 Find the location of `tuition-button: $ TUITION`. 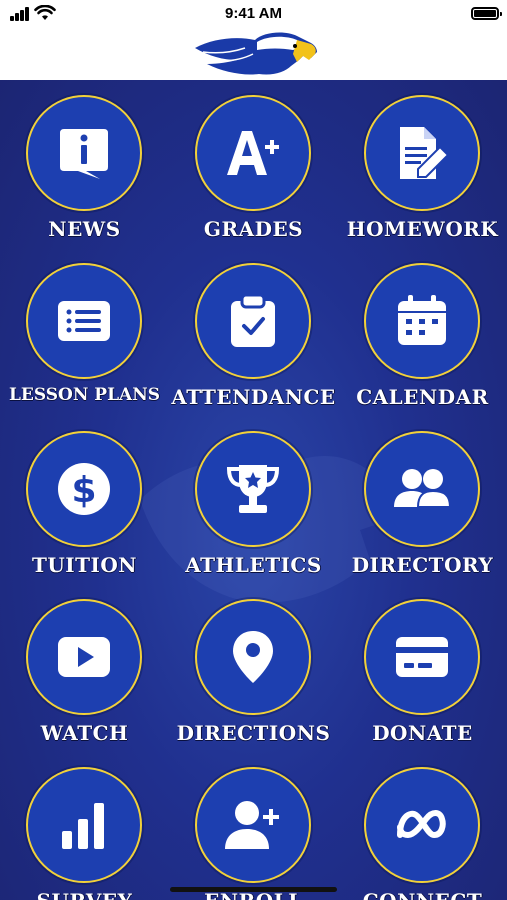

tuition-button: $ TUITION is located at coordinates (84, 500).